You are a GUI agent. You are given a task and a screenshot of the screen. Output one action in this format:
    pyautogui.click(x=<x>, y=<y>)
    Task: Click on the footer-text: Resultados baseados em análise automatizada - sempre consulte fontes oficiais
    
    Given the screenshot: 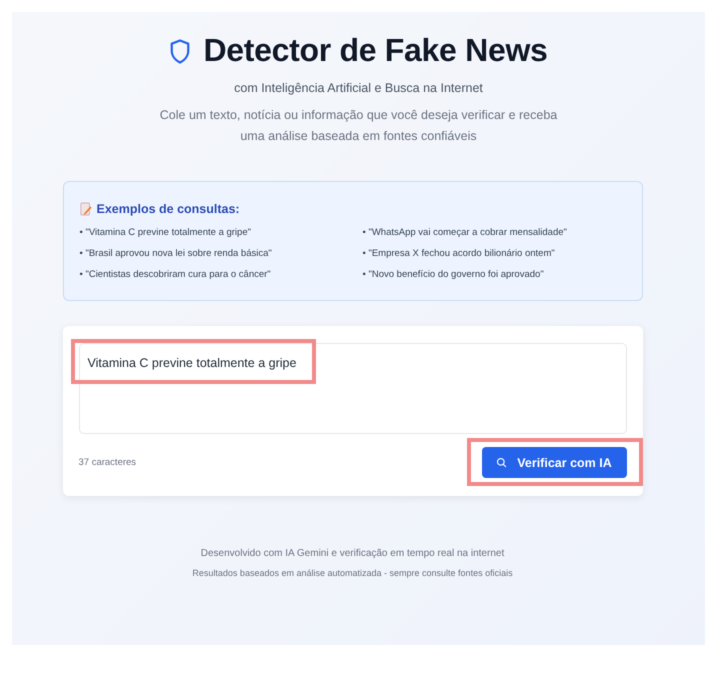 What is the action you would take?
    pyautogui.click(x=352, y=573)
    